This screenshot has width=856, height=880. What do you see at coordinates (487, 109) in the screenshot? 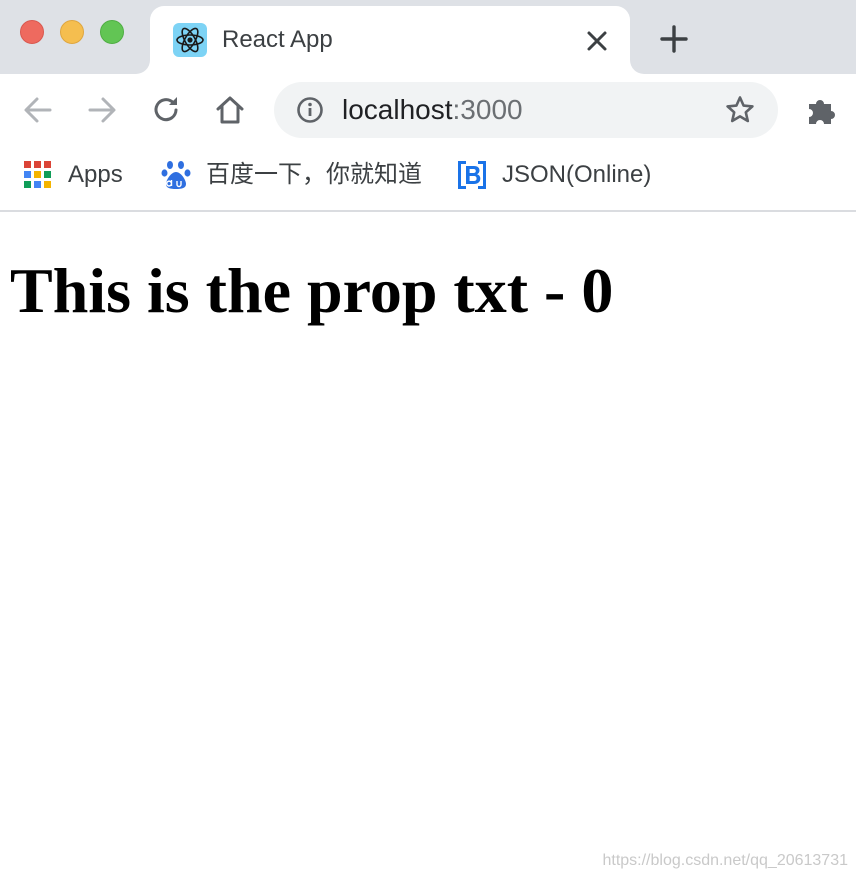
I see `url-port: :3000` at bounding box center [487, 109].